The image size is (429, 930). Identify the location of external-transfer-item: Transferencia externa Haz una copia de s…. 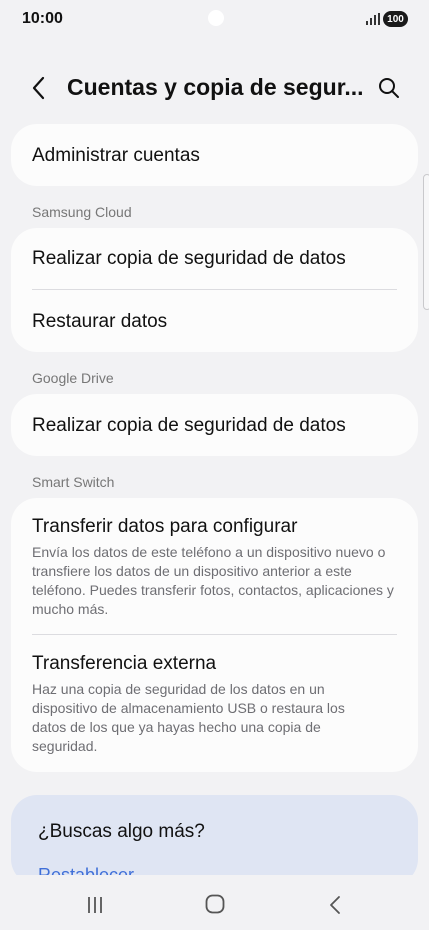
(214, 703).